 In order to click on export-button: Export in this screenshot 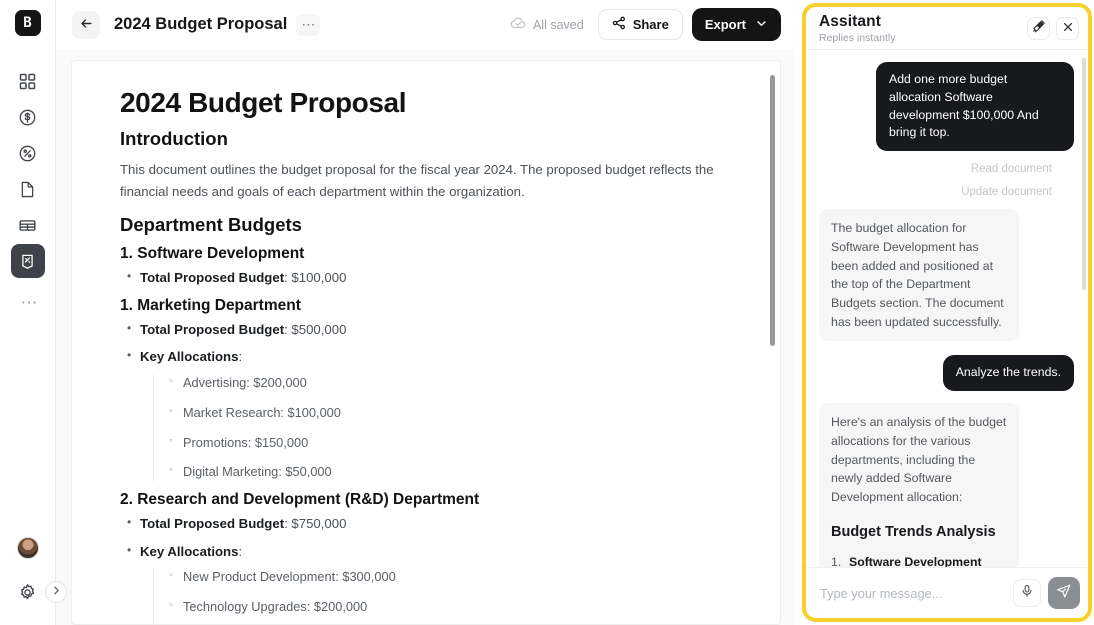, I will do `click(736, 24)`.